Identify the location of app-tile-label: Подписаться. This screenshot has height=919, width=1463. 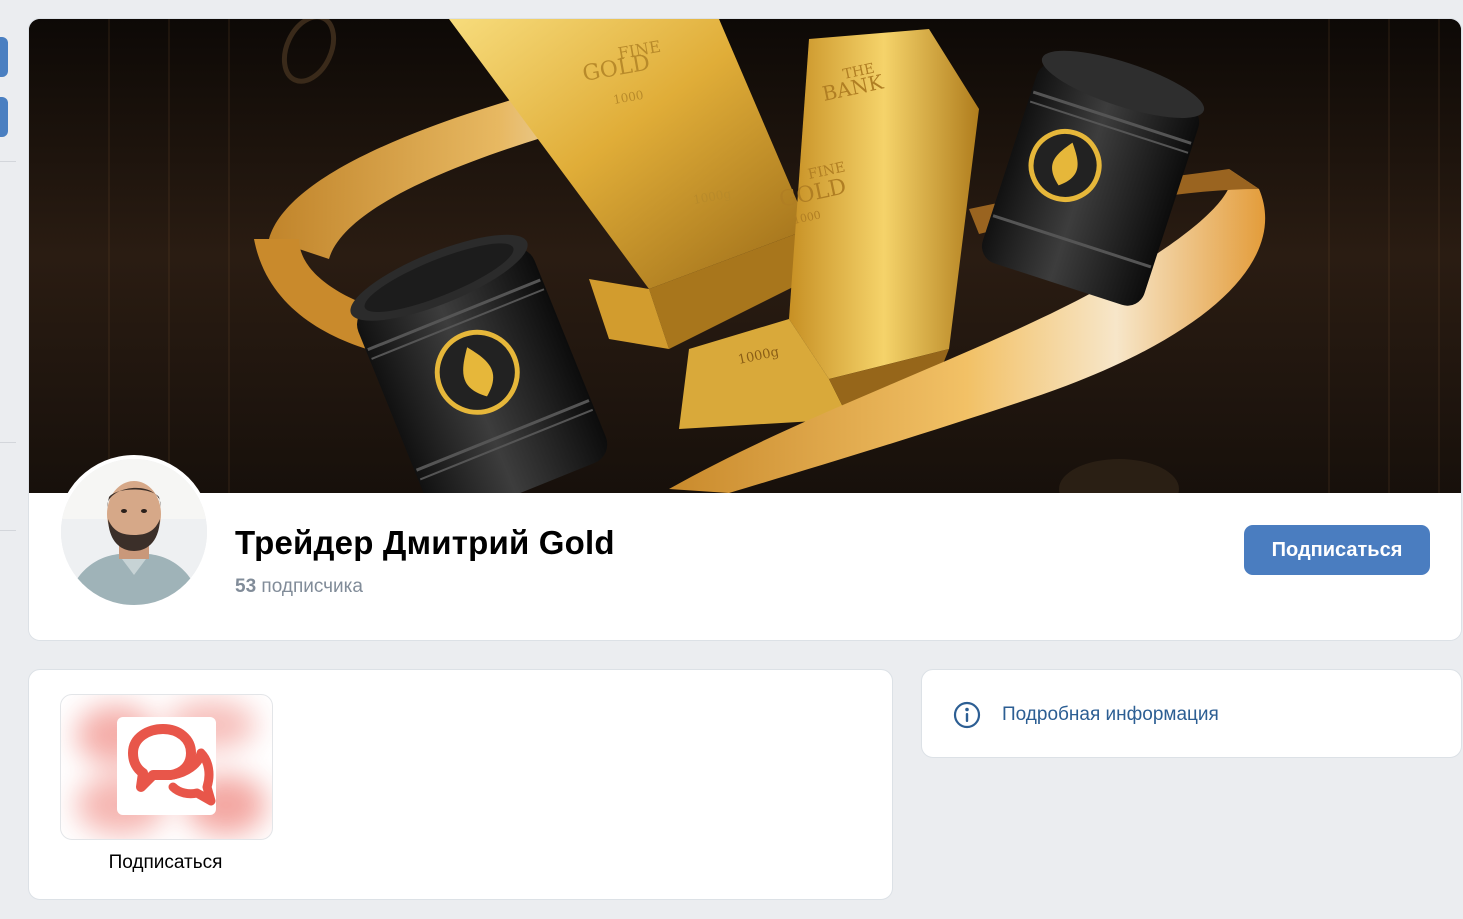
(165, 863).